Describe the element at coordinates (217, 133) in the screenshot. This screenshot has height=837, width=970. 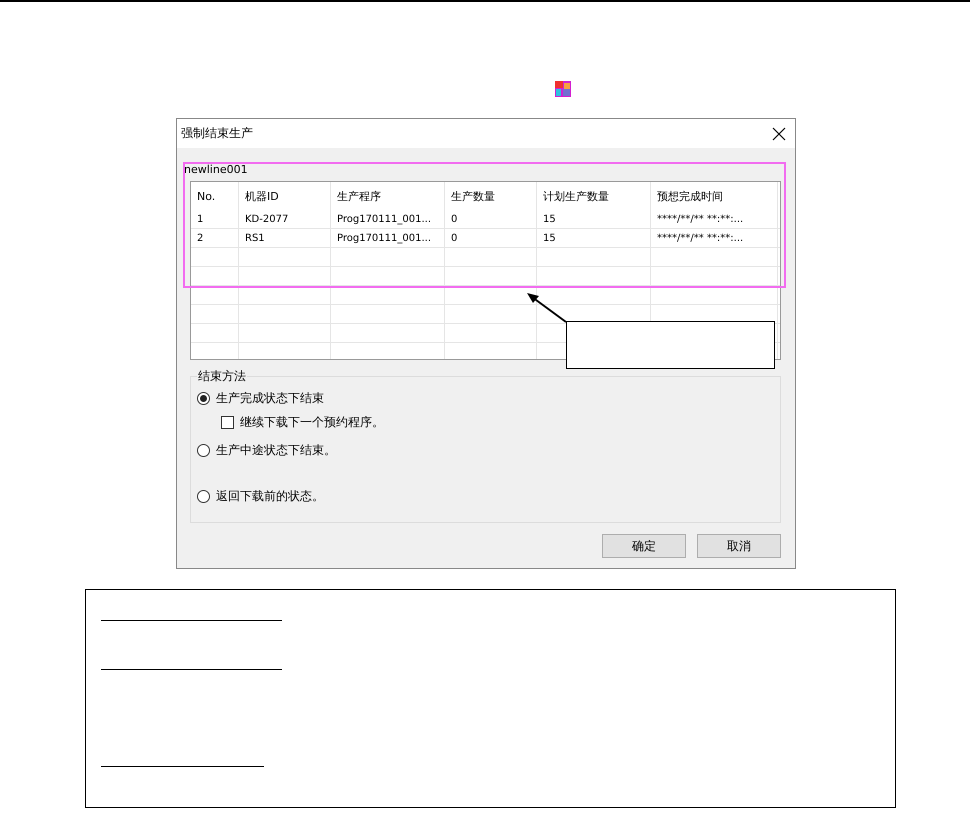
I see `window-title: 强制结束生产` at that location.